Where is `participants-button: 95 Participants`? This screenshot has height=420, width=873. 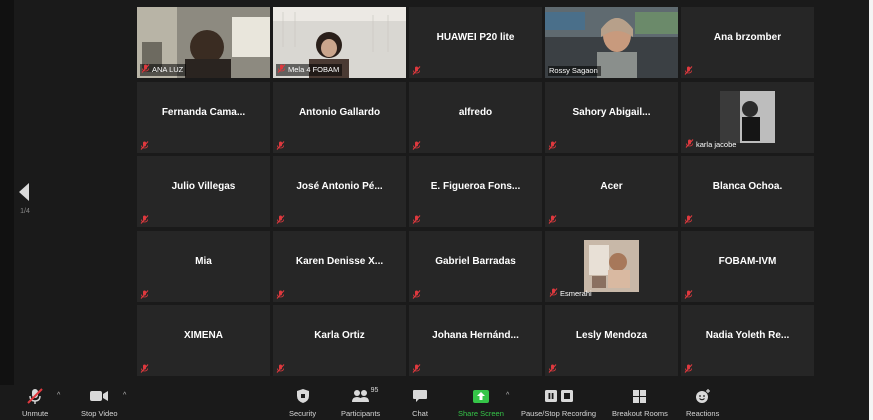
participants-button: 95 Participants is located at coordinates (360, 402).